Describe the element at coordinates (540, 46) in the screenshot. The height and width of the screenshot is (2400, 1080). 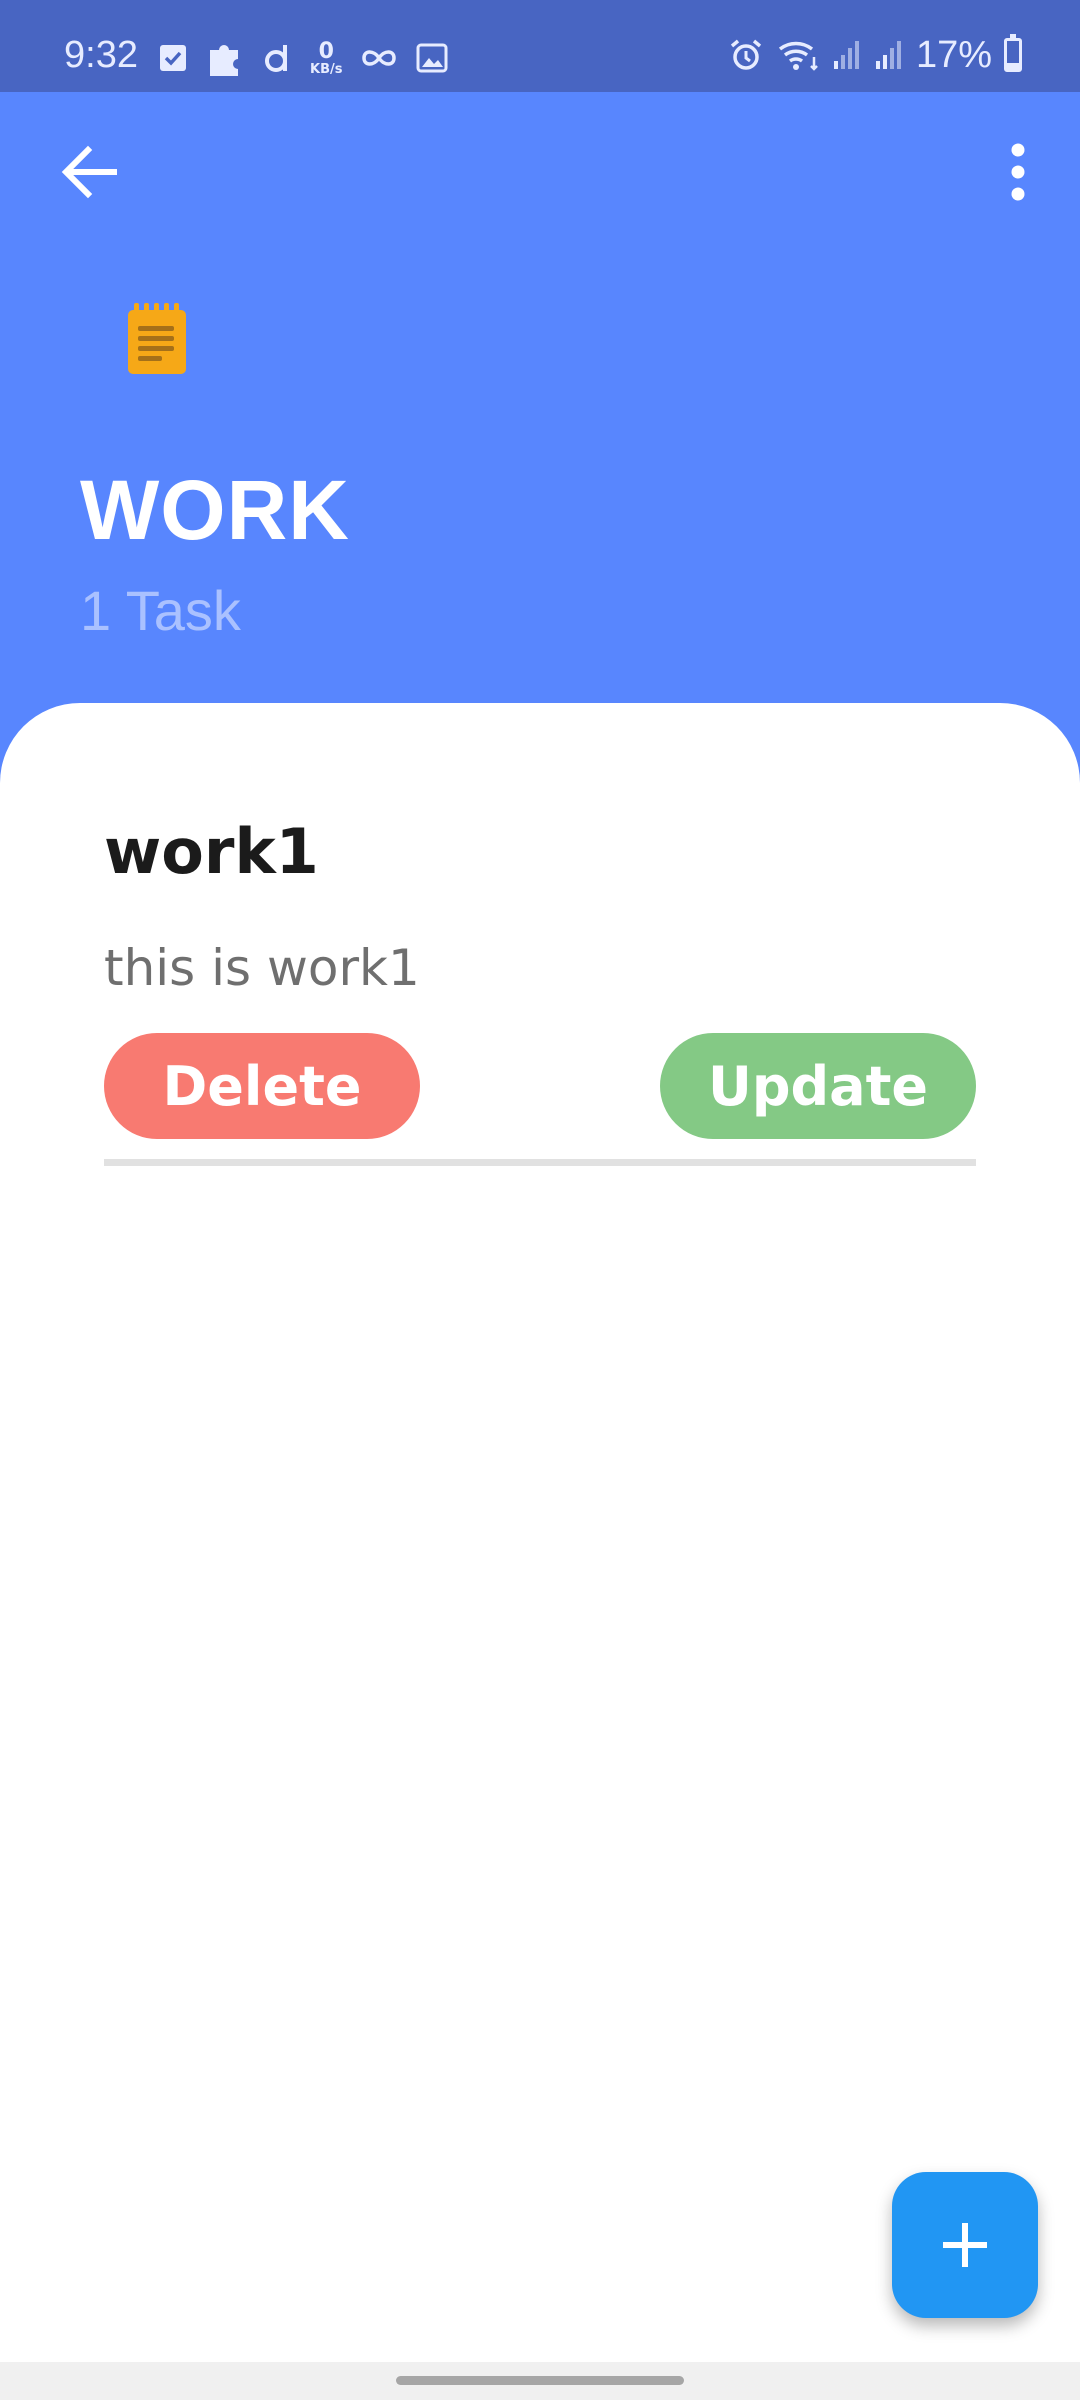
I see `status-bar: 9:32 0 KB/s 17%` at that location.